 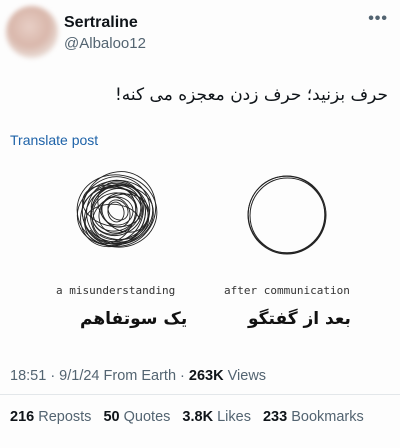 I want to click on views-label: Views, so click(x=245, y=376).